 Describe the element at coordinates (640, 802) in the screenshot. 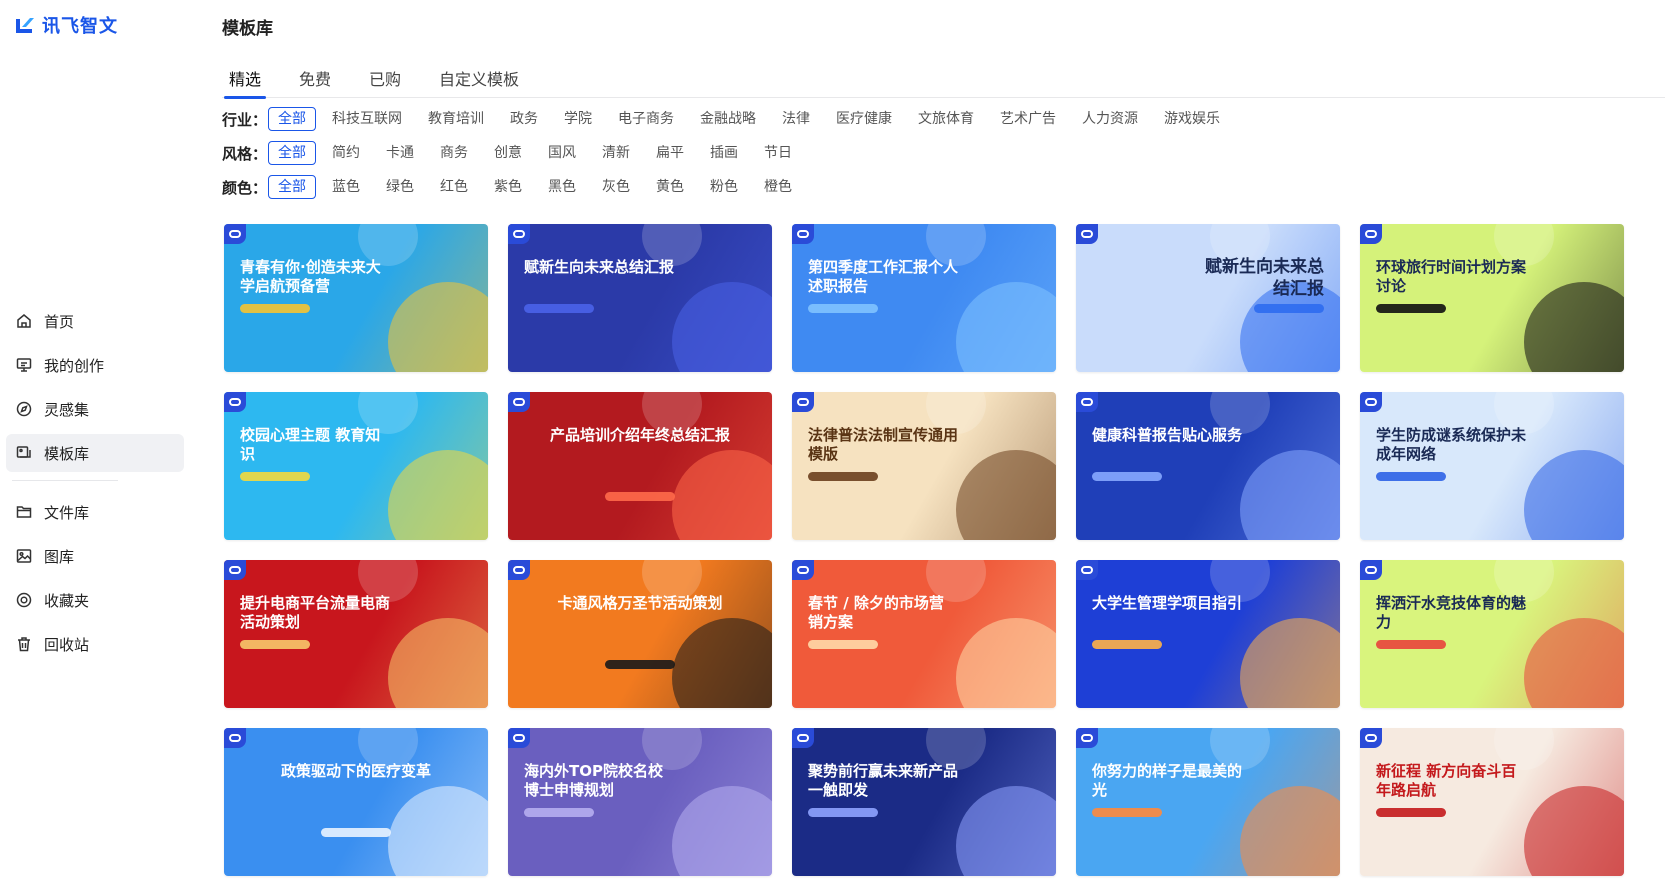

I see `template-card: 海内外TOP院校名校博士申博规划` at that location.